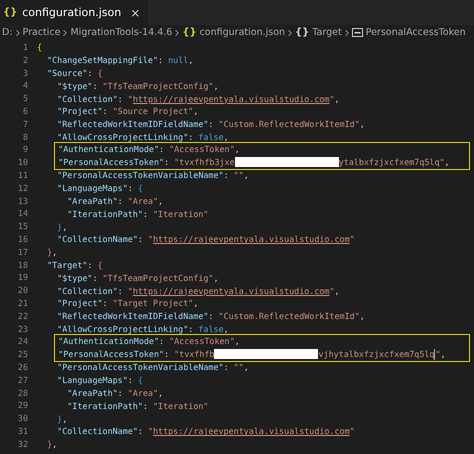  What do you see at coordinates (74, 277) in the screenshot?
I see `code-token: "$type"` at bounding box center [74, 277].